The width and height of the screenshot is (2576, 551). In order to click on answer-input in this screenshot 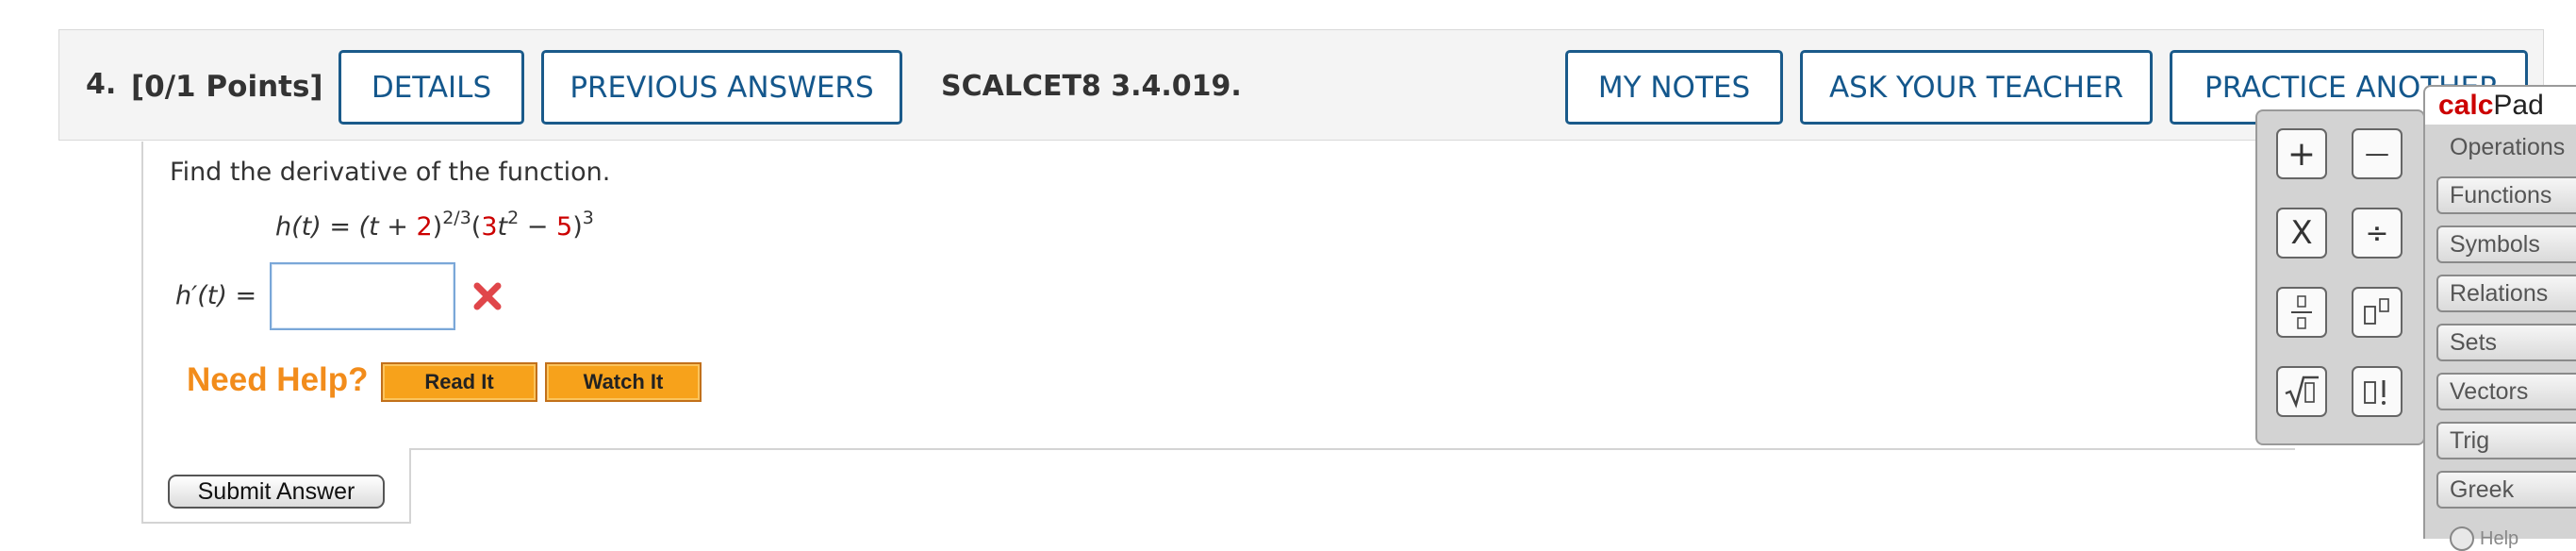, I will do `click(362, 296)`.